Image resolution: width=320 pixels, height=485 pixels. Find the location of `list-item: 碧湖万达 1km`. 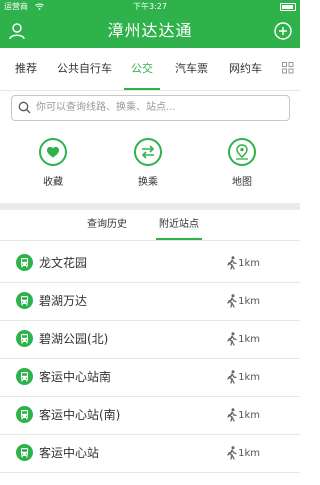

list-item: 碧湖万达 1km is located at coordinates (150, 302).